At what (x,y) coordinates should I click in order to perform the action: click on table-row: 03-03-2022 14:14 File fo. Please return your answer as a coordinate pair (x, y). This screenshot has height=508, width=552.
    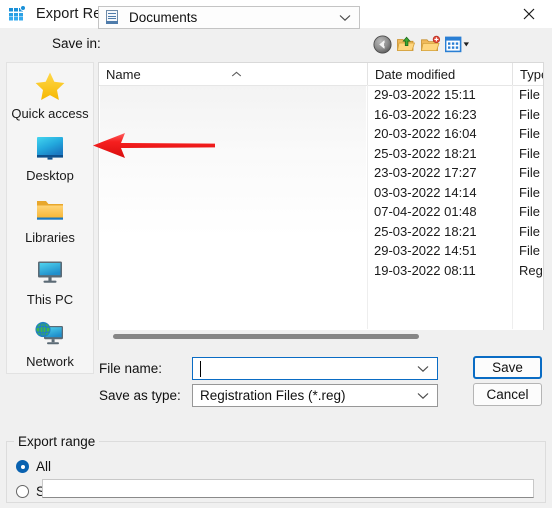
    Looking at the image, I should click on (321, 193).